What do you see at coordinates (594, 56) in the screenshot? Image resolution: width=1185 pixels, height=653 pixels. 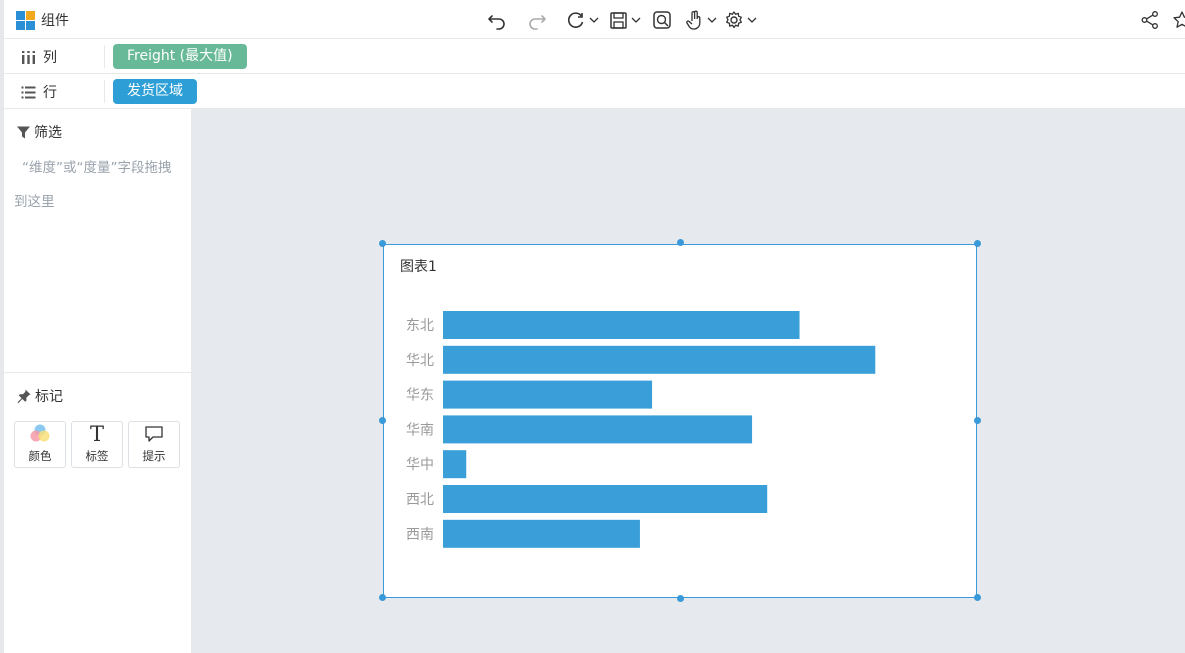 I see `columns-shelf: 列 Freight (最大值)` at bounding box center [594, 56].